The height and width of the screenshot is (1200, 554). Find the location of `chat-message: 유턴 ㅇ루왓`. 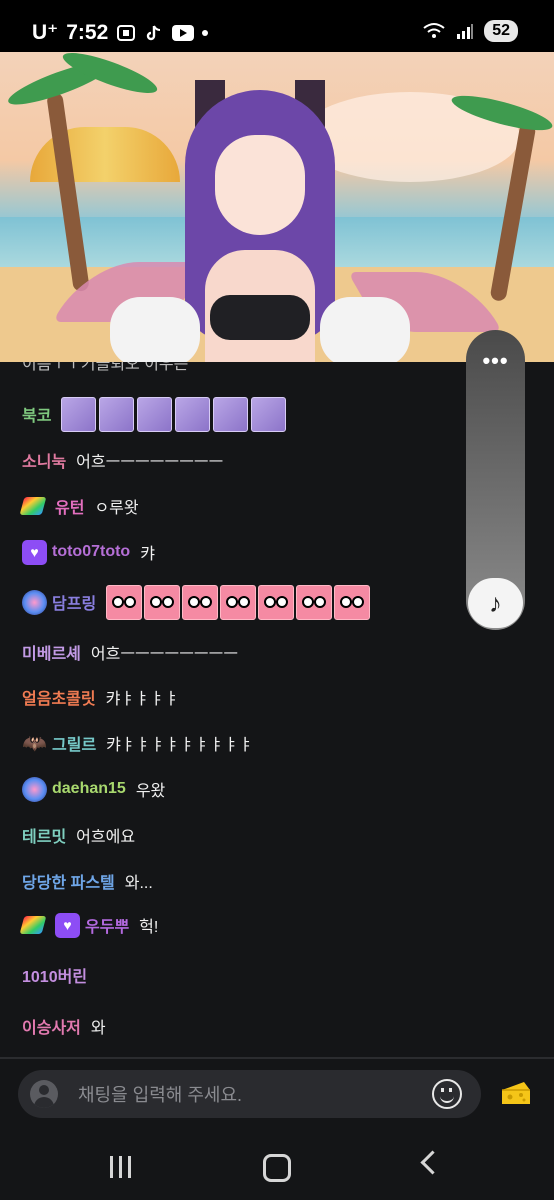

chat-message: 유턴 ㅇ루왓 is located at coordinates (79, 506).